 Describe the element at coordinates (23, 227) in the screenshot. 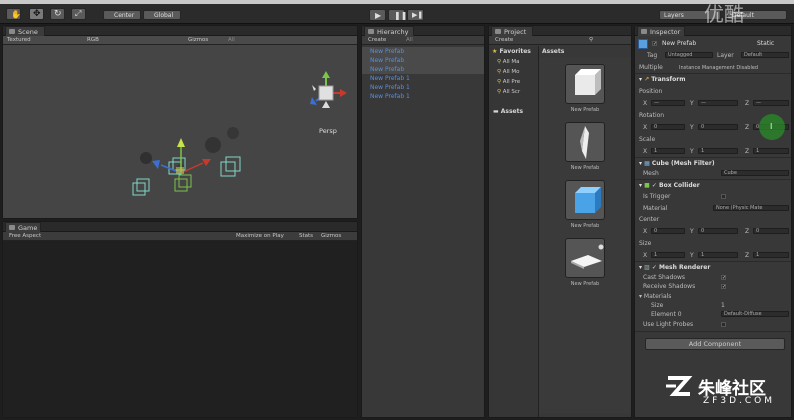

I see `tab-game: Game` at that location.